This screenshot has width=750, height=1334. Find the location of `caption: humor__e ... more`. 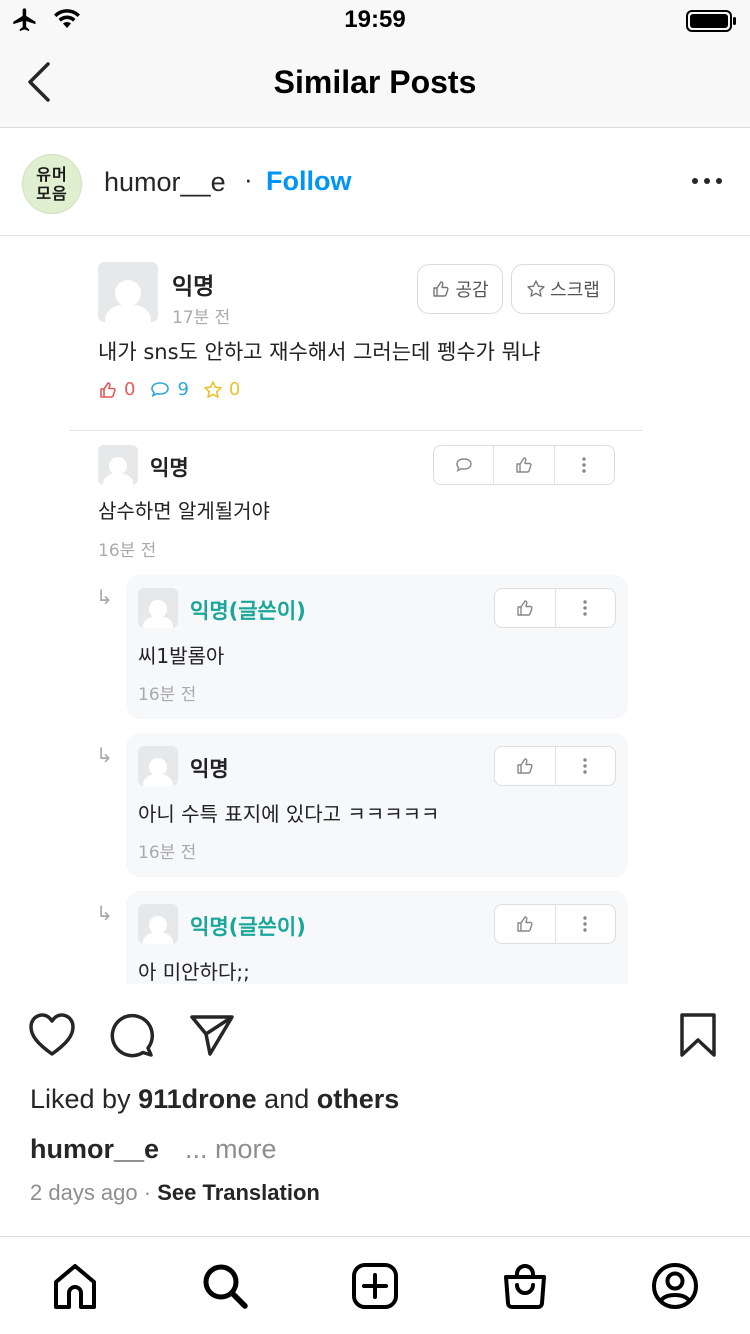

caption: humor__e ... more is located at coordinates (153, 1149).